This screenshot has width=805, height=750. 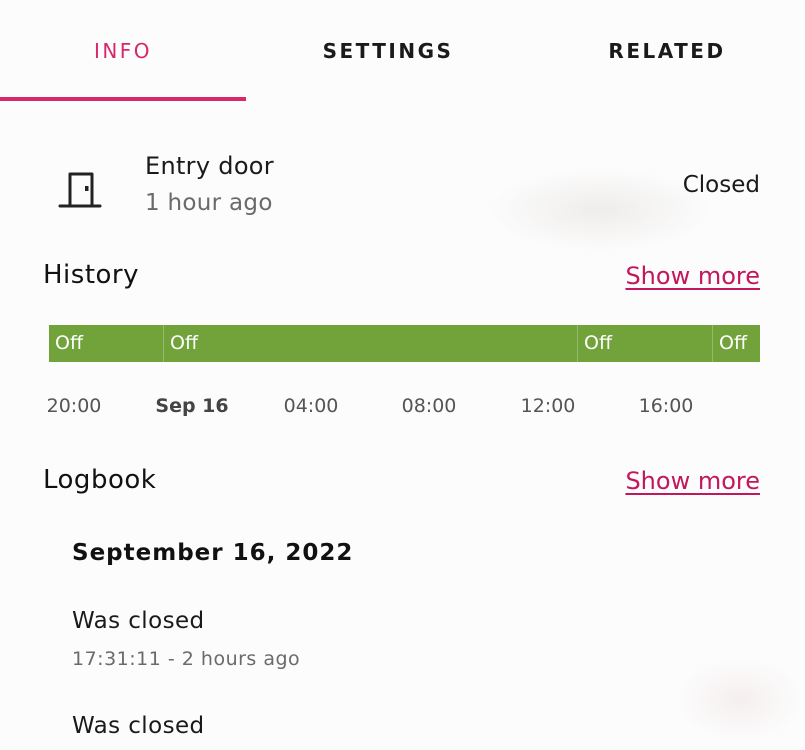 What do you see at coordinates (123, 99) in the screenshot?
I see `active-tab-indicator` at bounding box center [123, 99].